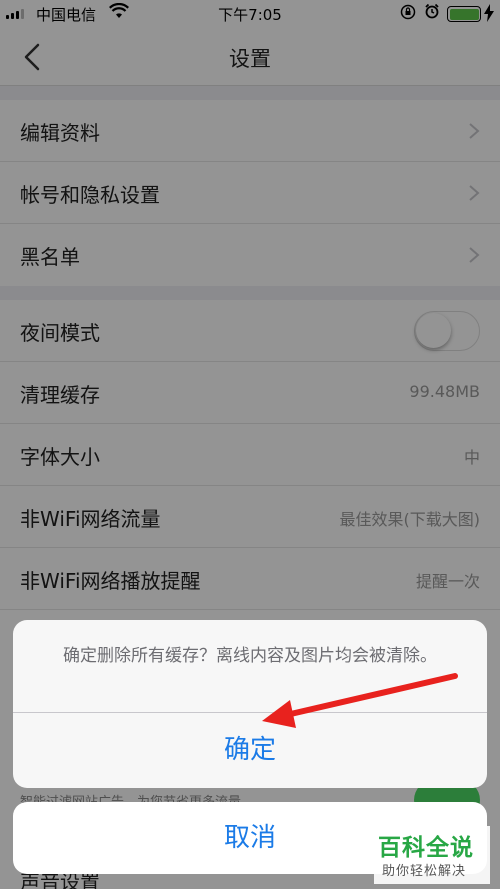 The height and width of the screenshot is (889, 500). I want to click on watermark-logo: 百科全说 助你轻松解决, so click(432, 855).